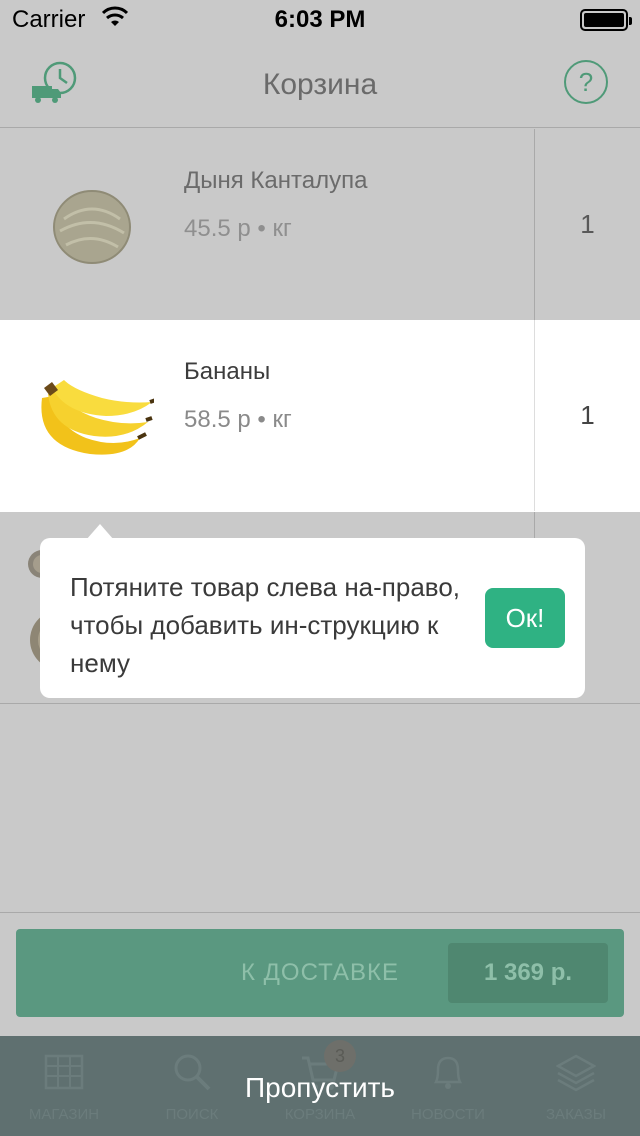 This screenshot has width=640, height=1136. Describe the element at coordinates (238, 228) in the screenshot. I see `item-price: 45.5 р • кг` at that location.